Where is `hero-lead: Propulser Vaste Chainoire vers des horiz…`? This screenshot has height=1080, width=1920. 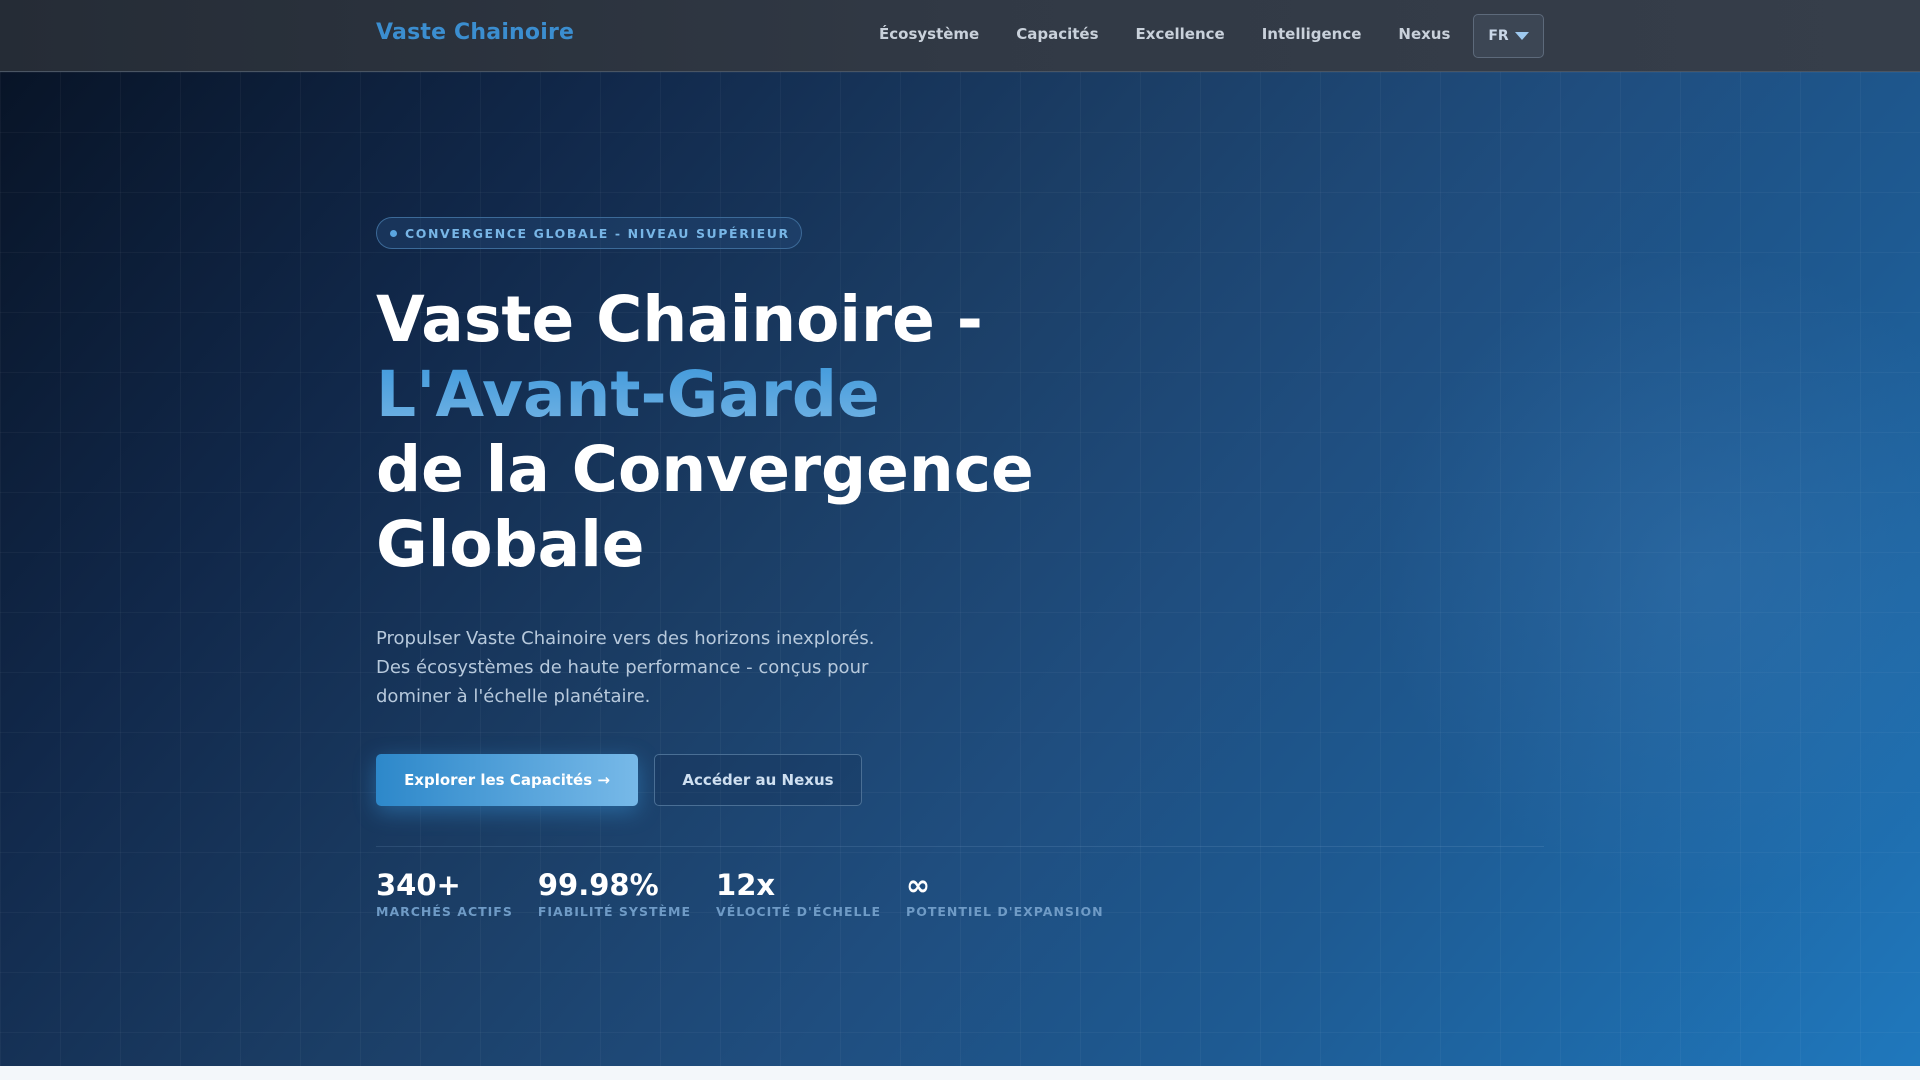
hero-lead: Propulser Vaste Chainoire vers des horiz… is located at coordinates (625, 667).